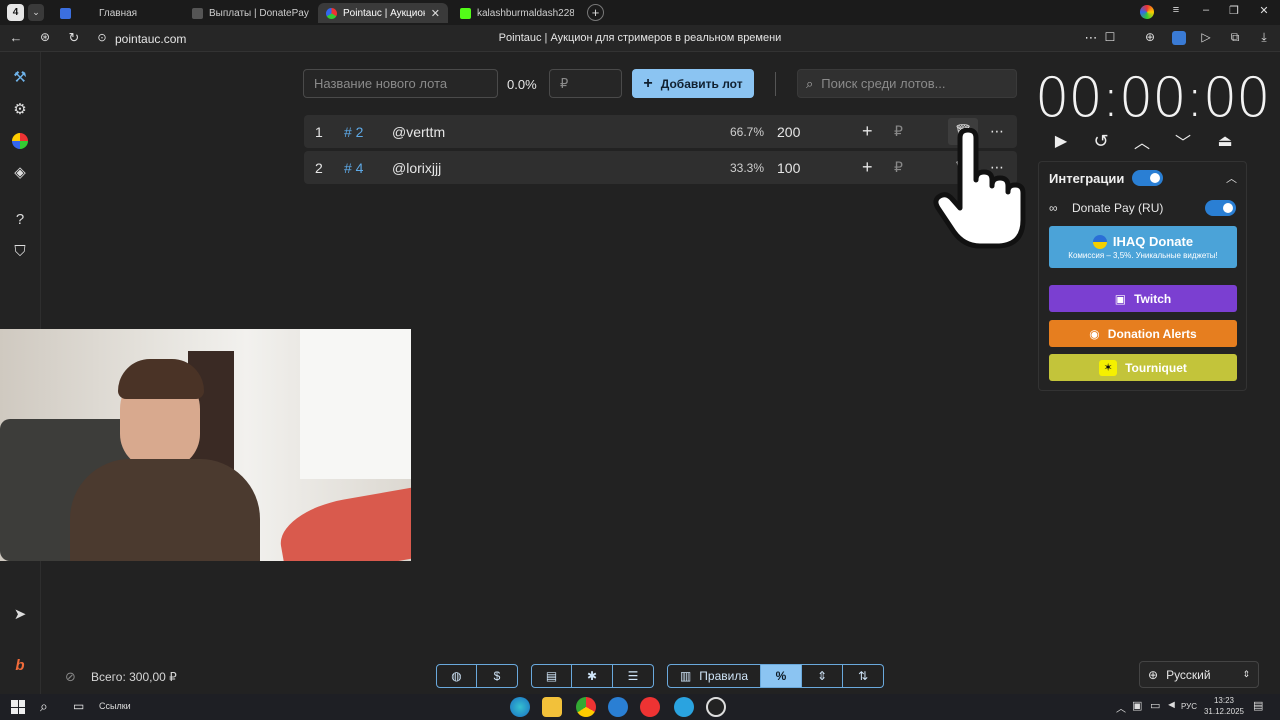 This screenshot has height=720, width=1280. Describe the element at coordinates (20, 219) in the screenshot. I see `help-icon: ?` at that location.